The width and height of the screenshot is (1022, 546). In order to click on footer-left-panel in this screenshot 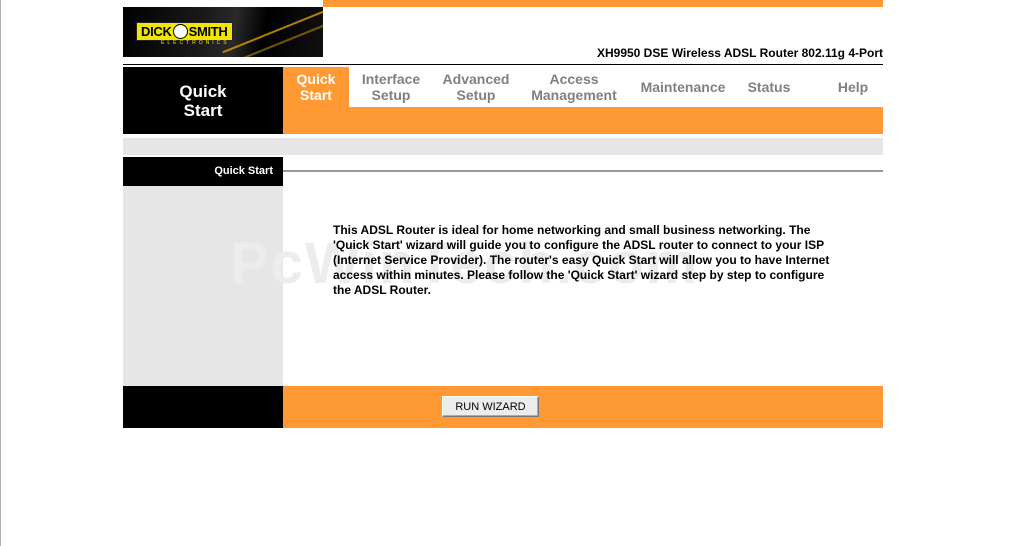, I will do `click(203, 407)`.